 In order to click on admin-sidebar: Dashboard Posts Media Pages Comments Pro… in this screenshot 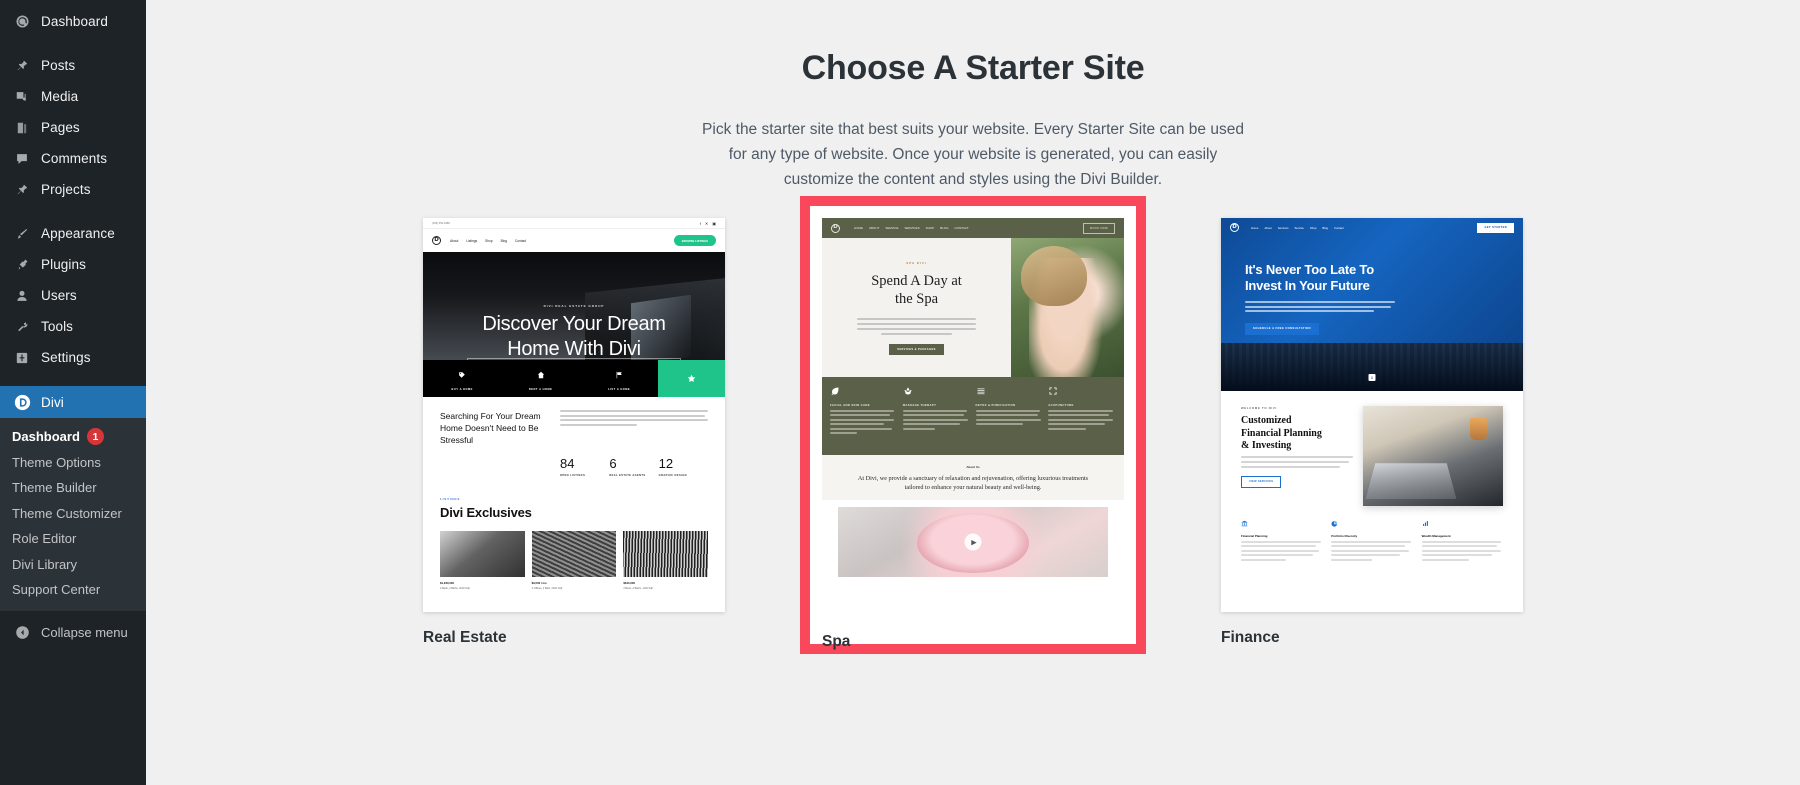, I will do `click(73, 392)`.